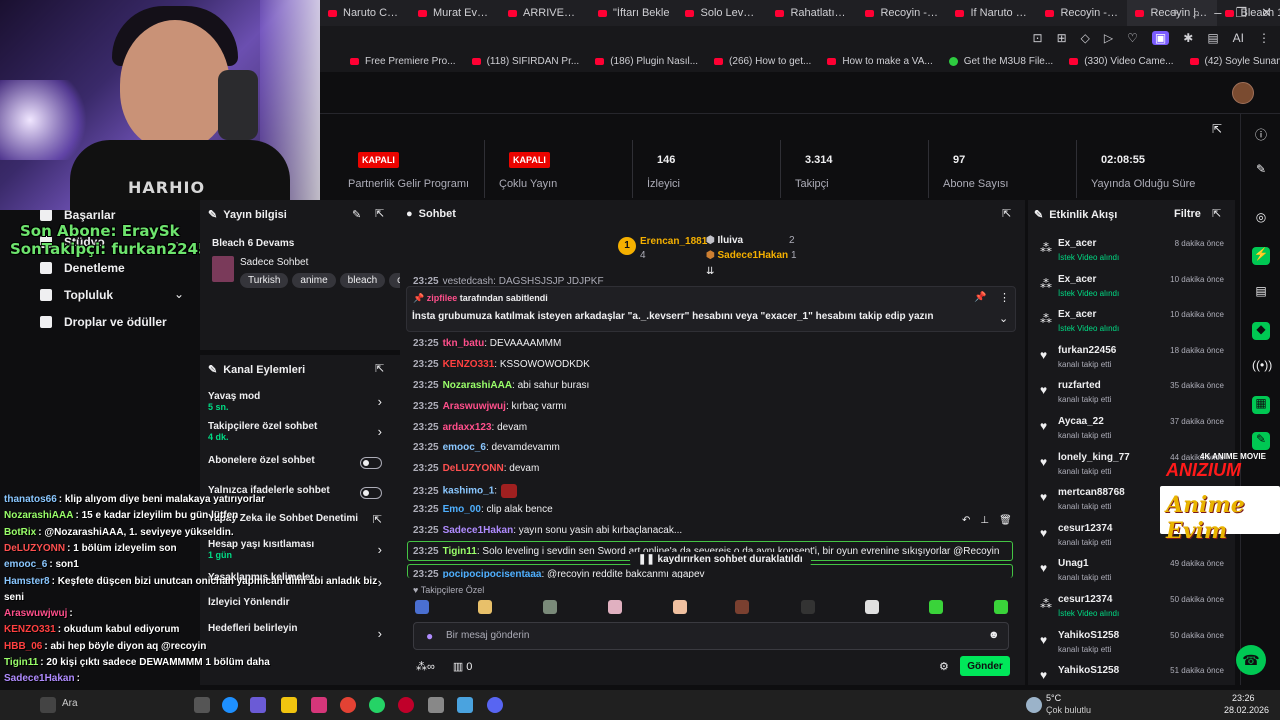 Image resolution: width=1280 pixels, height=720 pixels. I want to click on support-chat-icon: ☎, so click(1251, 660).